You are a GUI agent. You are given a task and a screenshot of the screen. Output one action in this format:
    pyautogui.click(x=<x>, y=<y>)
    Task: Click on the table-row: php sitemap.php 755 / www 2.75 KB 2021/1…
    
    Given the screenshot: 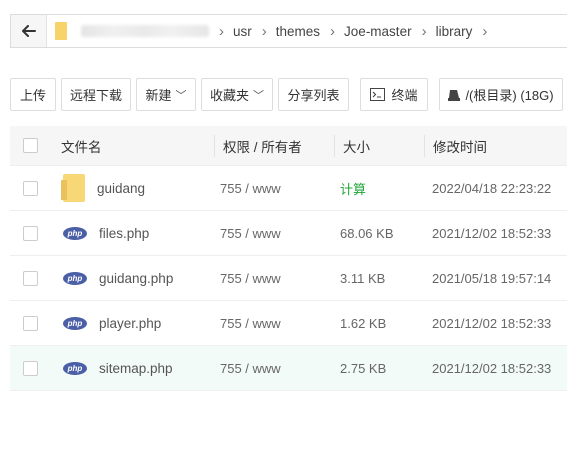 What is the action you would take?
    pyautogui.click(x=288, y=368)
    